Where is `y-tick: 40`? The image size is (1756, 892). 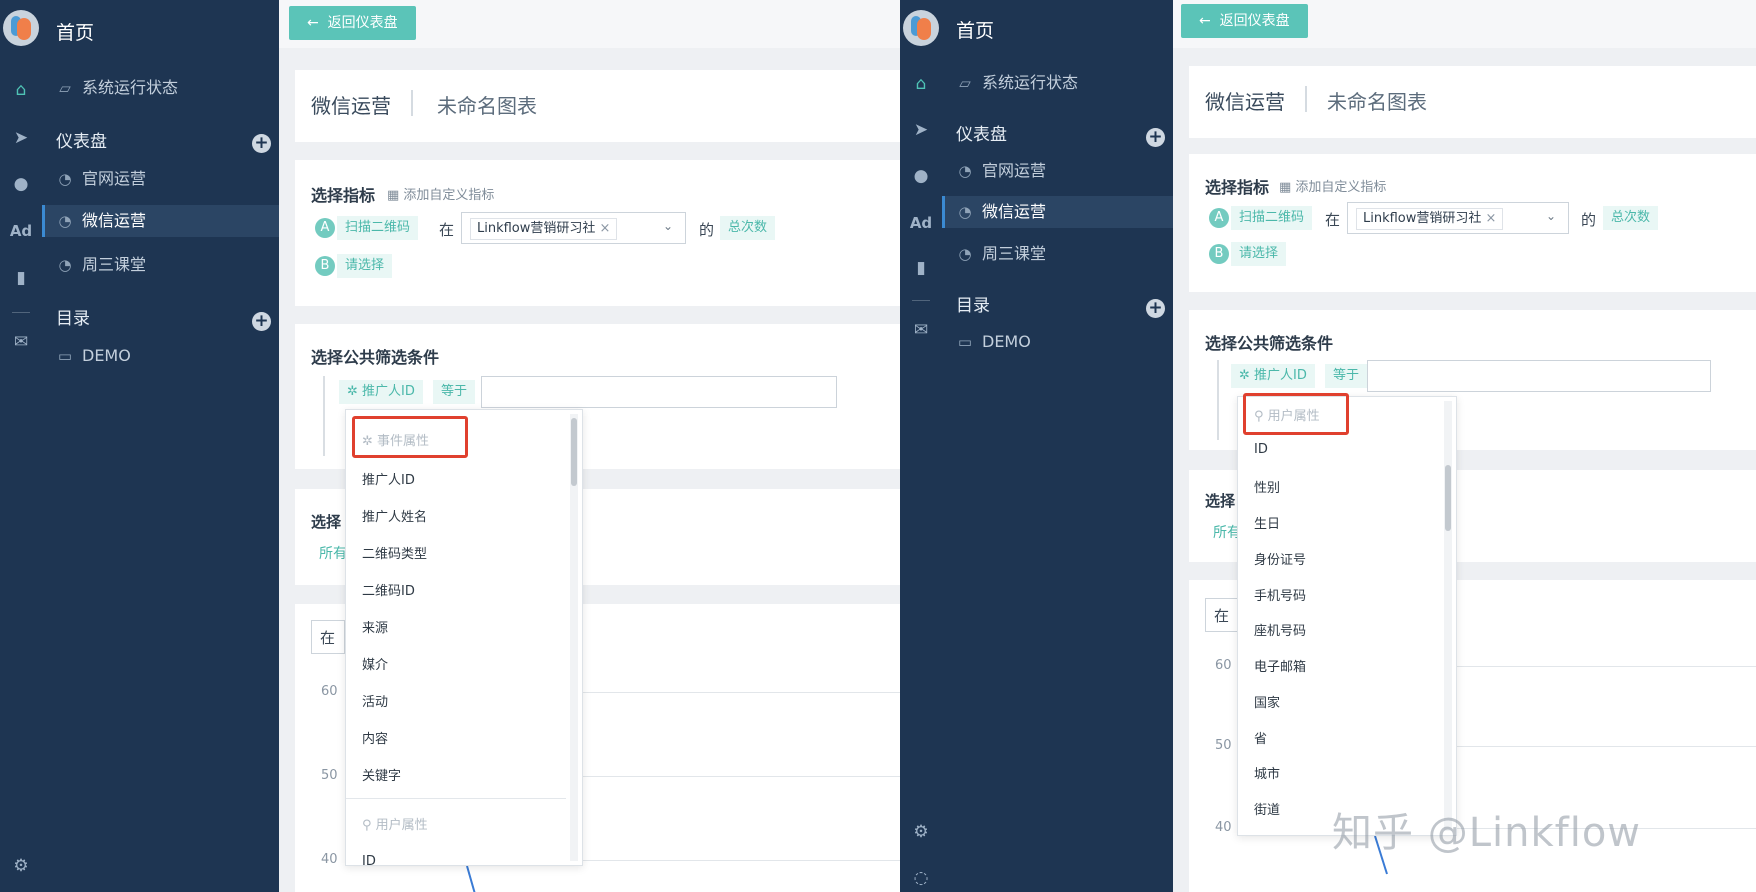 y-tick: 40 is located at coordinates (1223, 827).